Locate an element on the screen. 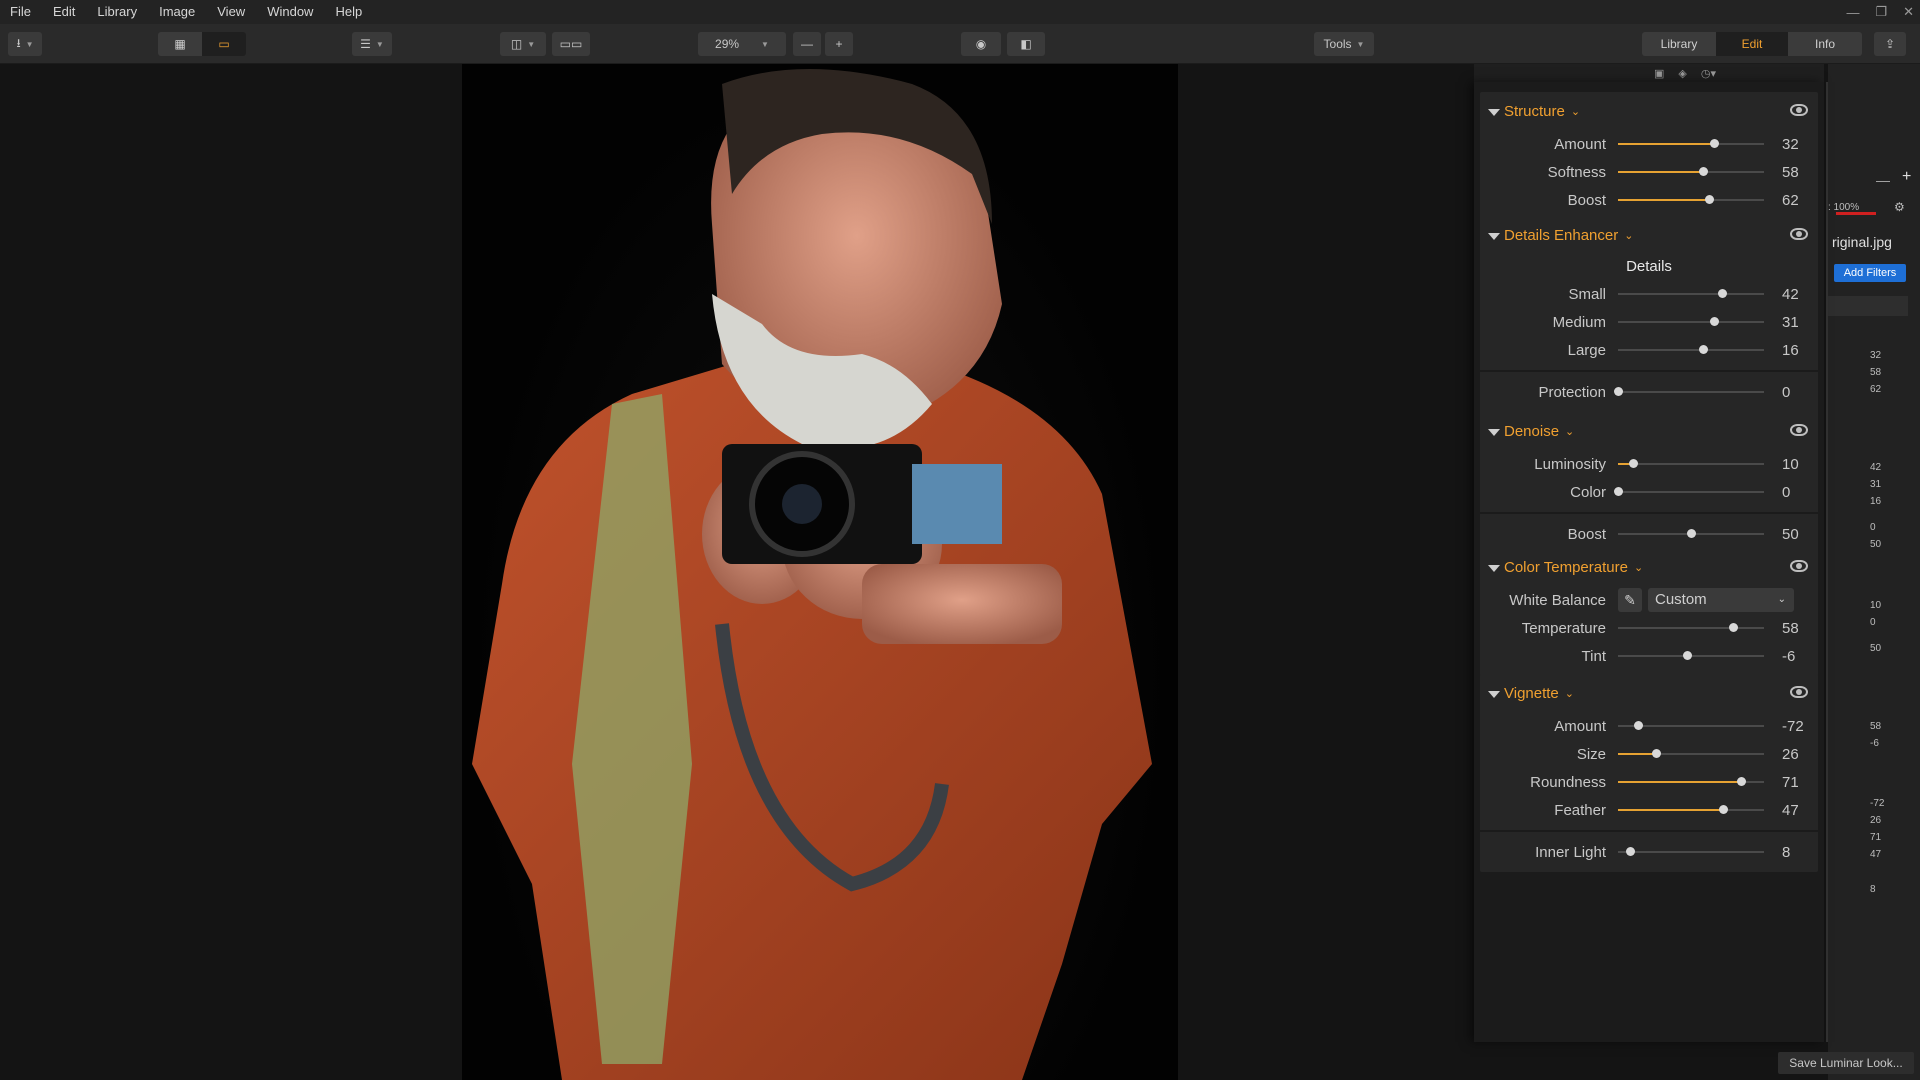 The image size is (1920, 1080). tools-button: Tools ▼ is located at coordinates (1344, 44).